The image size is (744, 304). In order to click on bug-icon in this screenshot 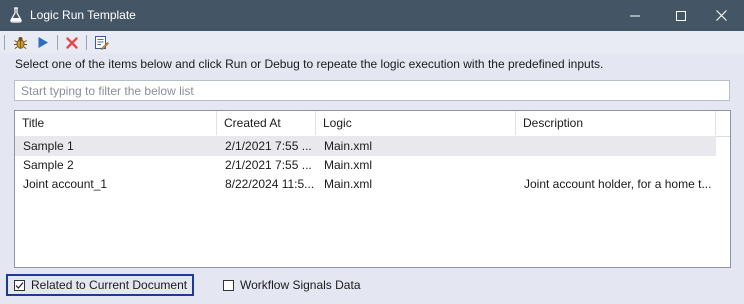, I will do `click(20, 43)`.